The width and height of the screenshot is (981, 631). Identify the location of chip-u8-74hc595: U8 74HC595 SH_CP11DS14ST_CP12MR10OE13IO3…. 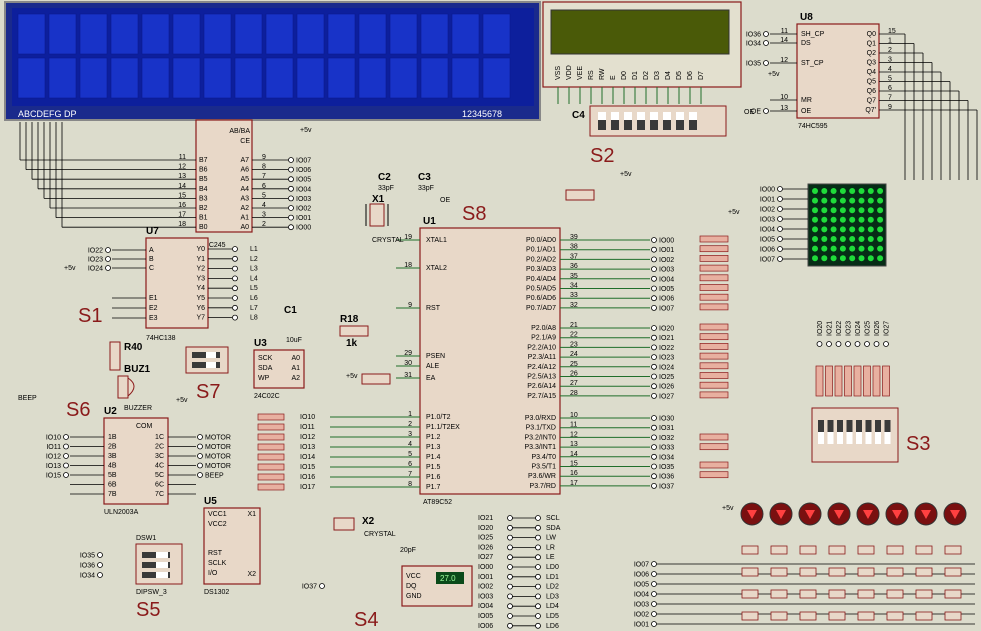
(862, 96).